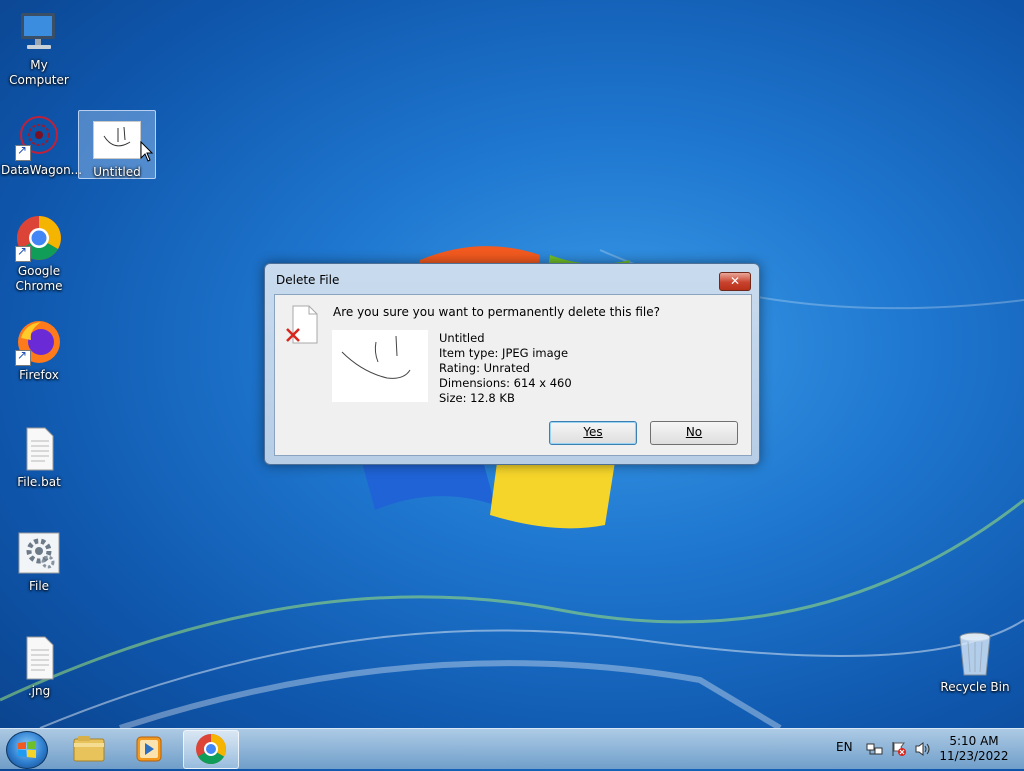 The width and height of the screenshot is (1024, 771). Describe the element at coordinates (302, 324) in the screenshot. I see `delete-file-icon` at that location.